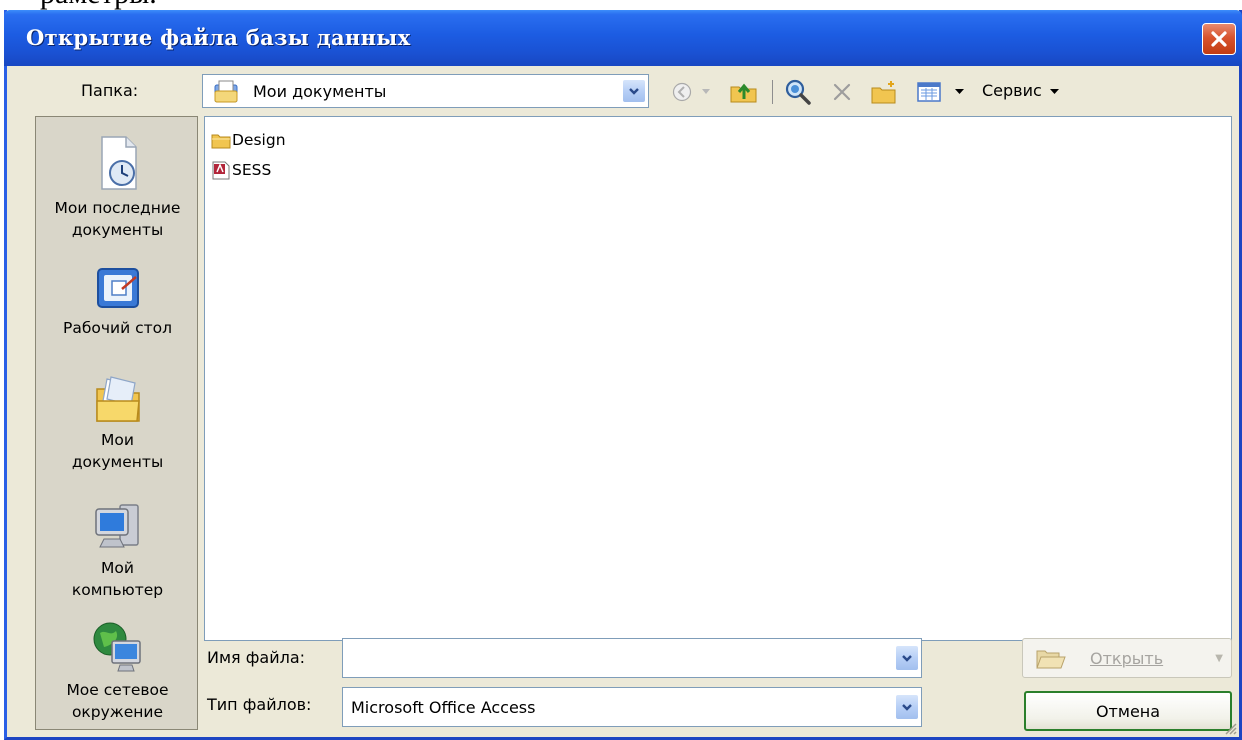 The image size is (1242, 740). Describe the element at coordinates (117, 712) in the screenshot. I see `place-network-line2: окружение` at that location.